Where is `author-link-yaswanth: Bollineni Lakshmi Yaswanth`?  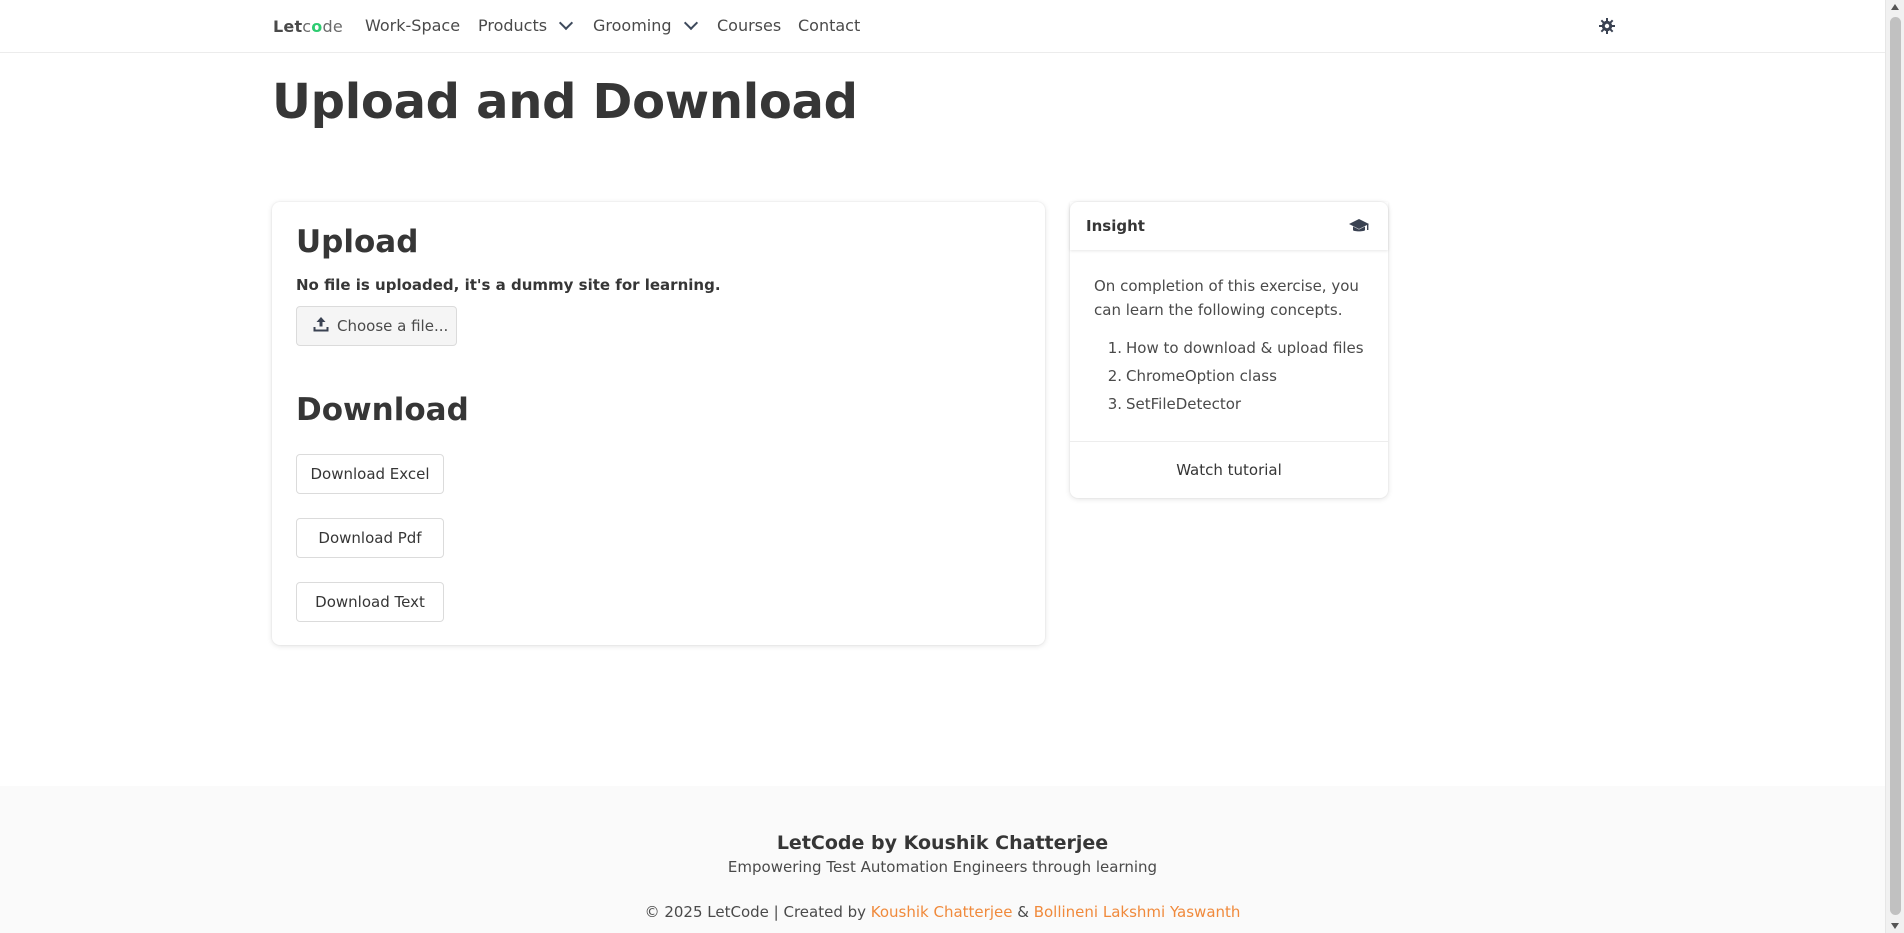
author-link-yaswanth: Bollineni Lakshmi Yaswanth is located at coordinates (1137, 912).